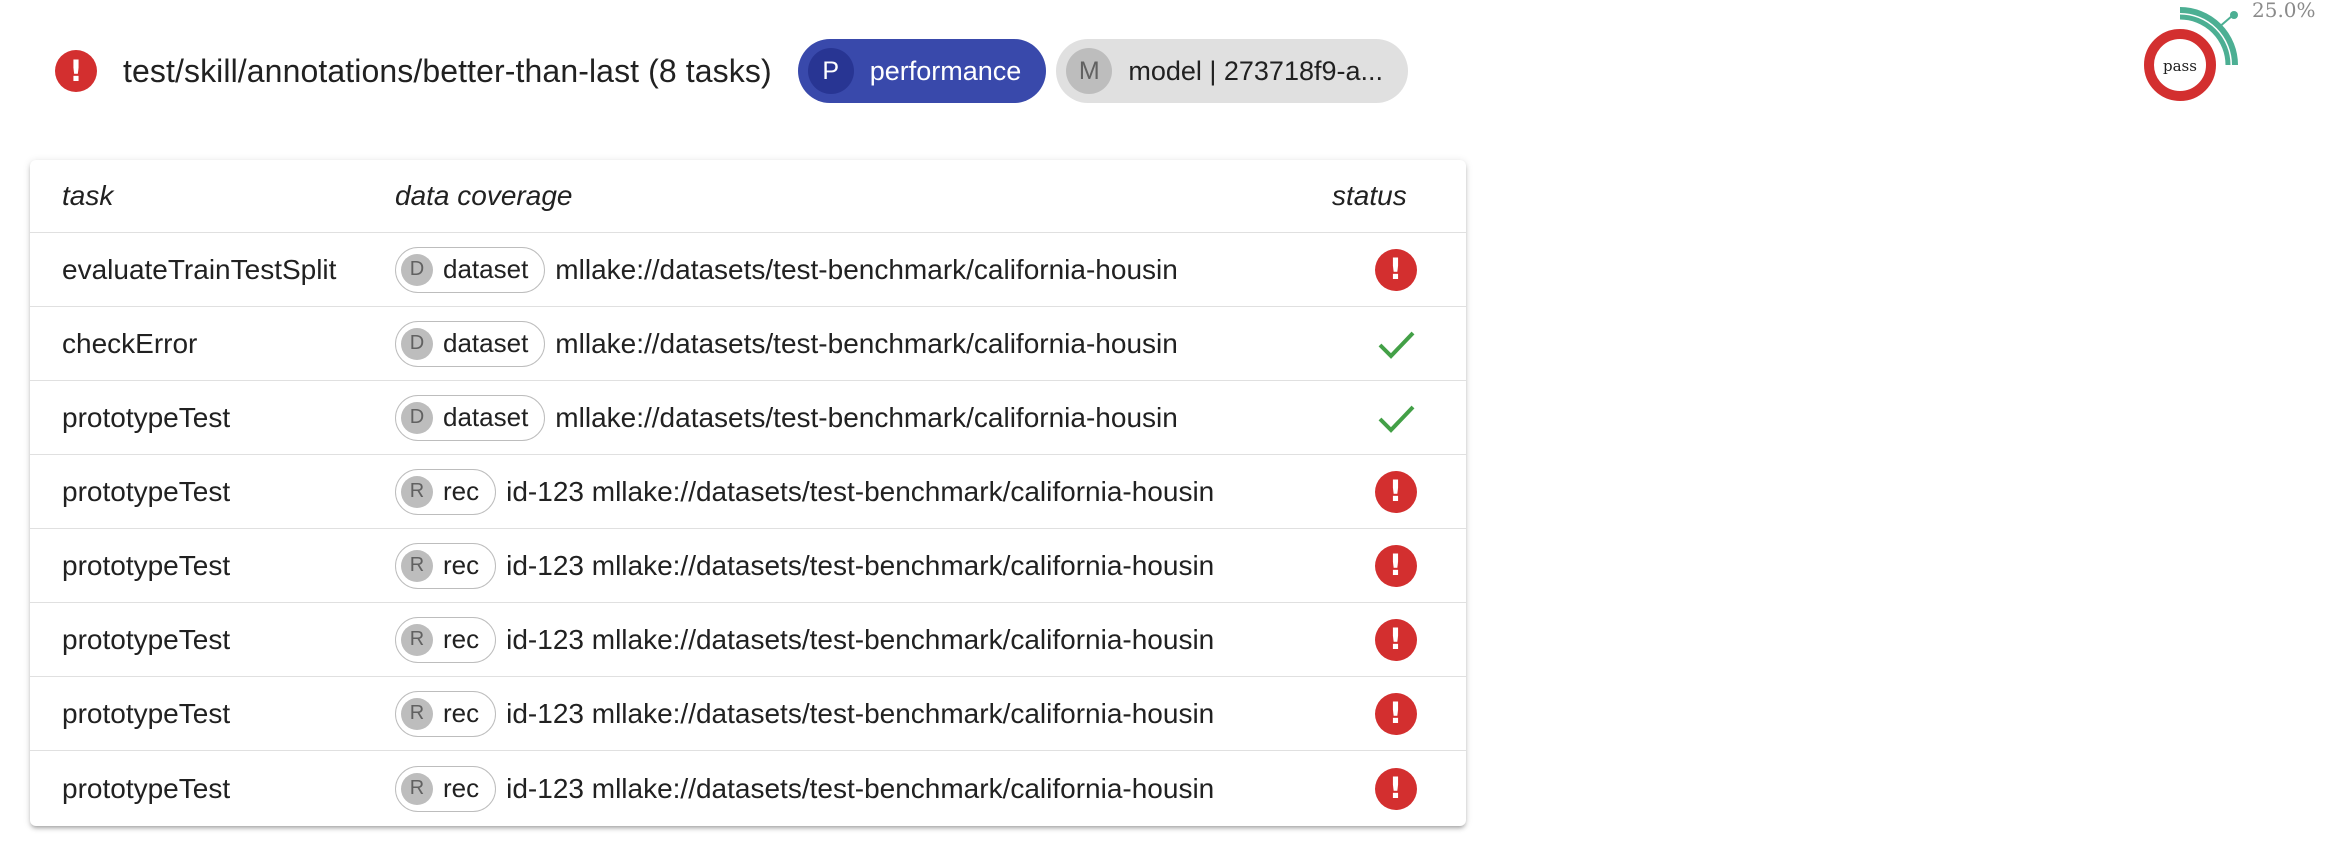  What do you see at coordinates (130, 343) in the screenshot?
I see `task-name: checkError` at bounding box center [130, 343].